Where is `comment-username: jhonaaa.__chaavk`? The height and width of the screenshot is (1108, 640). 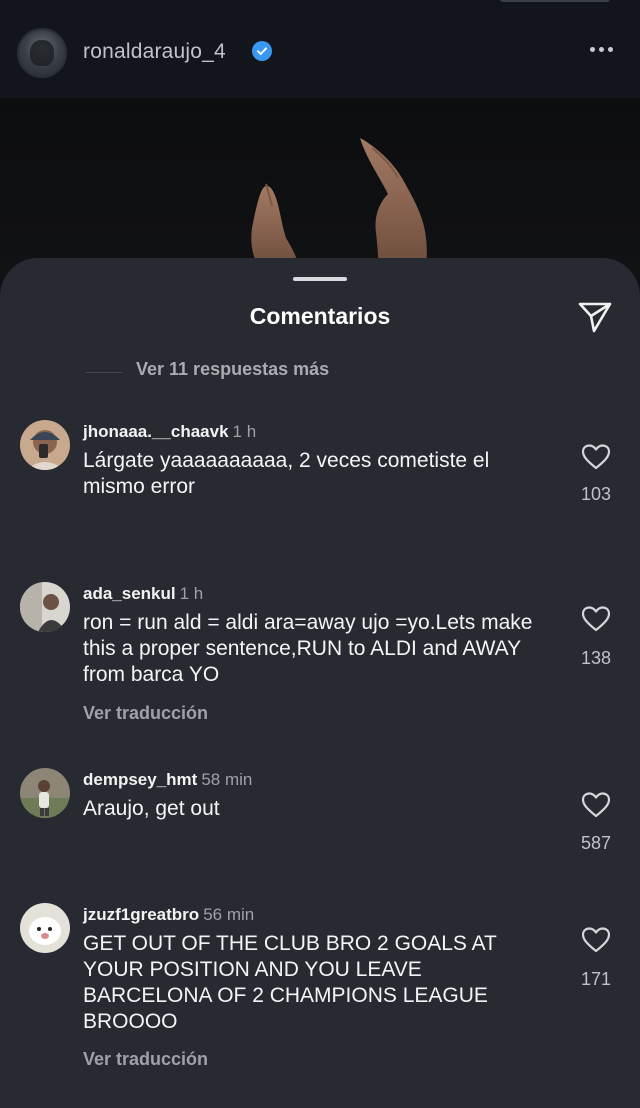
comment-username: jhonaaa.__chaavk is located at coordinates (156, 431).